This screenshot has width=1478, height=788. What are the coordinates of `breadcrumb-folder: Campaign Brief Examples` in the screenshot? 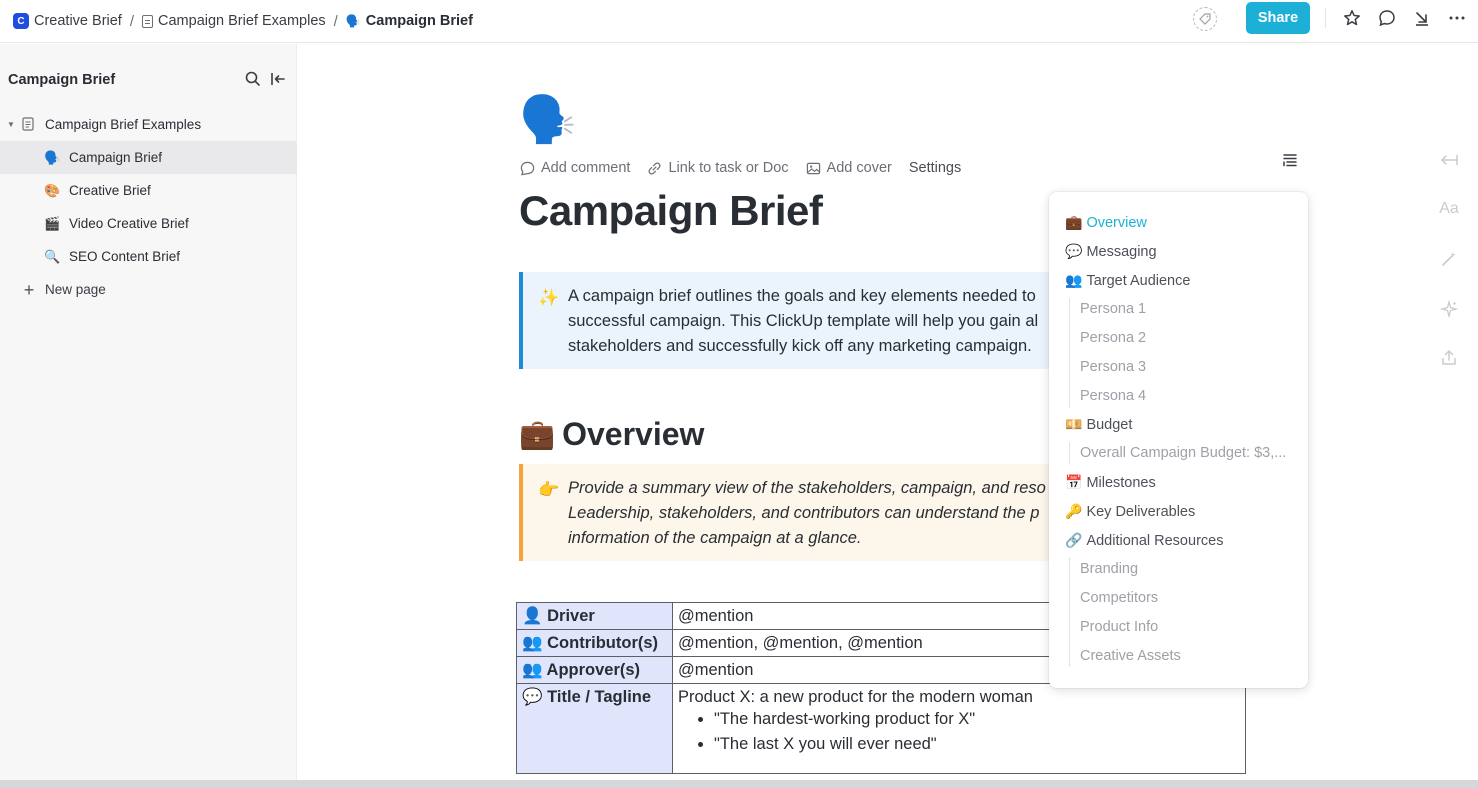 It's located at (234, 21).